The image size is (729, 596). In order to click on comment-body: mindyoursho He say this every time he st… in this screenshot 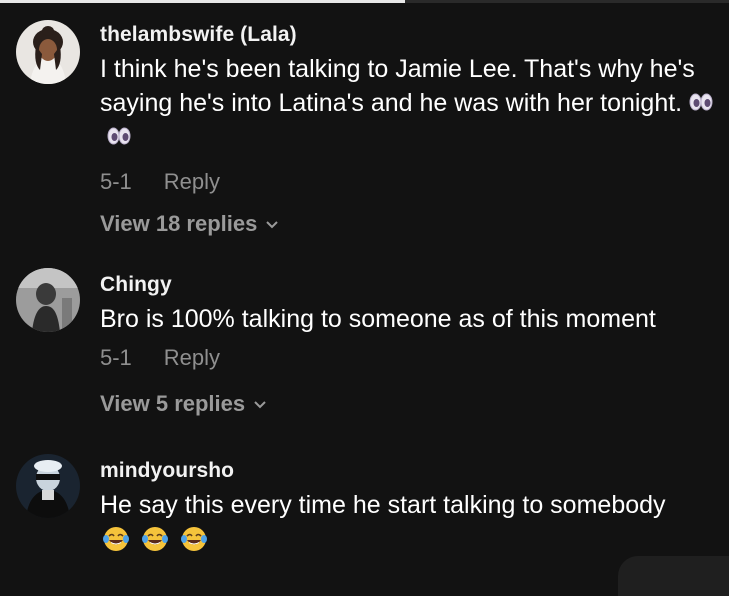, I will do `click(409, 507)`.